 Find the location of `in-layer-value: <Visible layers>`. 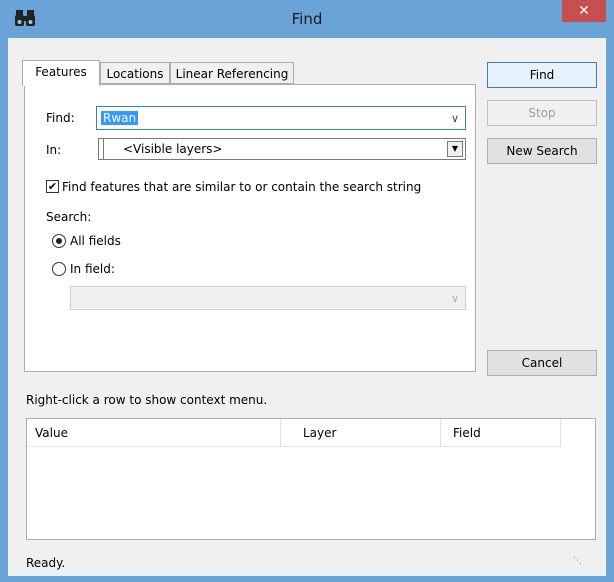

in-layer-value: <Visible layers> is located at coordinates (173, 149).